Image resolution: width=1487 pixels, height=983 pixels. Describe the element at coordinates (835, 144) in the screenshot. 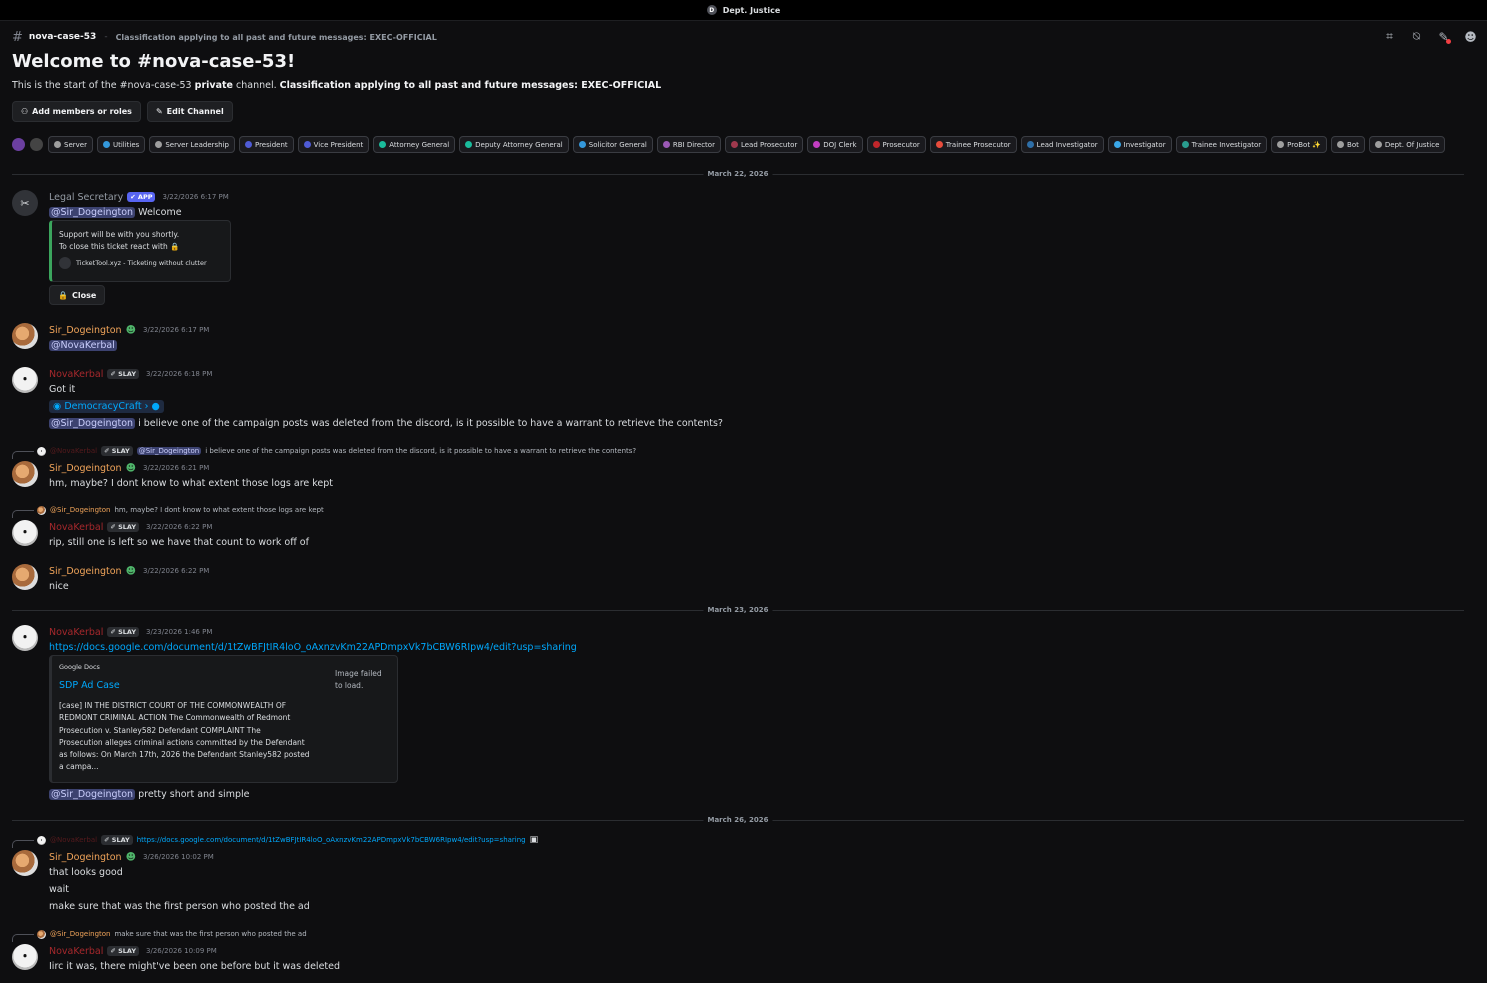

I see `role-chip: DOJ Clerk` at that location.